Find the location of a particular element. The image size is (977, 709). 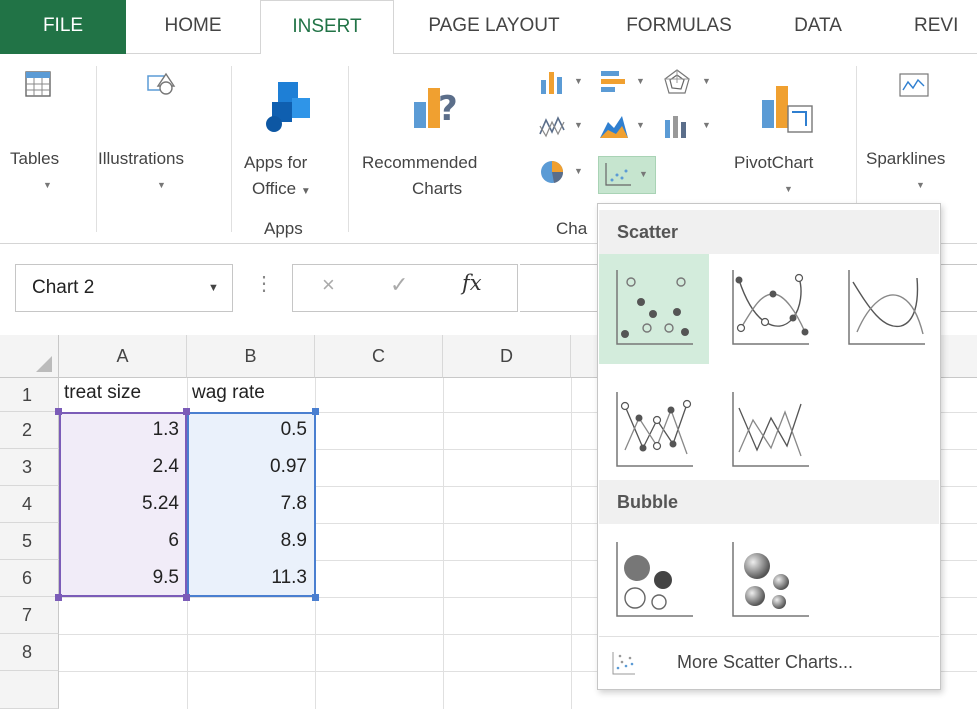

column-header-b: B is located at coordinates (251, 356).